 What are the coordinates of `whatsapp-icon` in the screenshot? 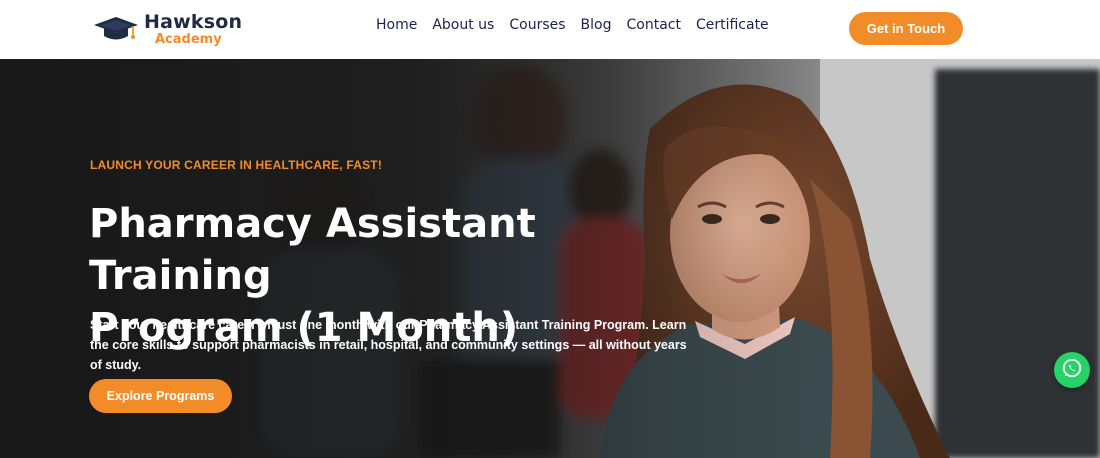 It's located at (1072, 370).